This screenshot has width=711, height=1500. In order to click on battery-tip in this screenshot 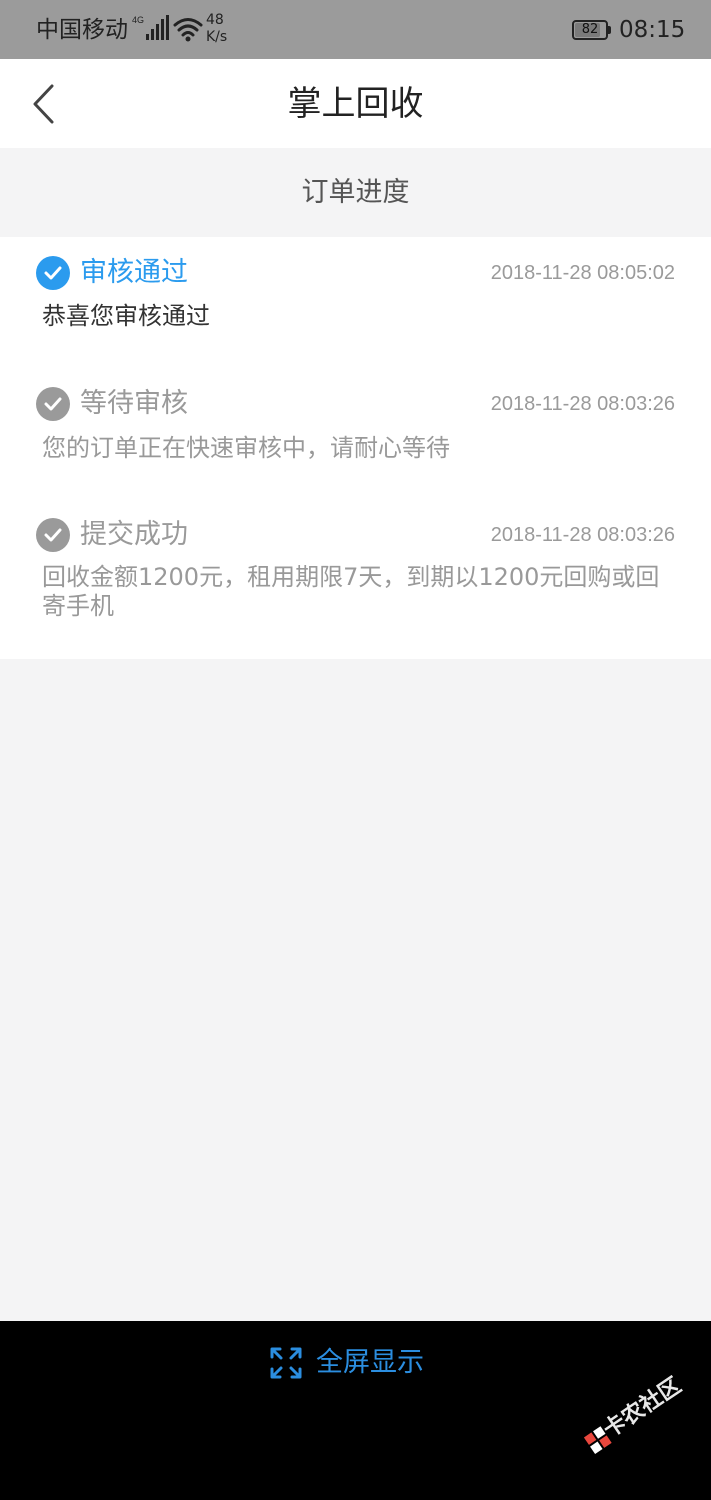, I will do `click(609, 30)`.